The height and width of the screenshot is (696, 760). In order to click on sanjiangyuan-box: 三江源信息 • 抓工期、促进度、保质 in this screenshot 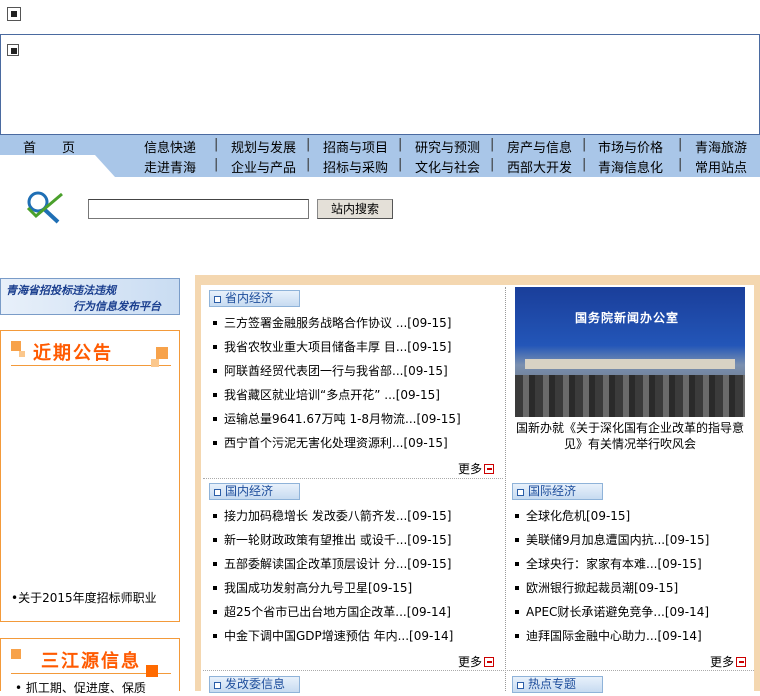, I will do `click(90, 666)`.